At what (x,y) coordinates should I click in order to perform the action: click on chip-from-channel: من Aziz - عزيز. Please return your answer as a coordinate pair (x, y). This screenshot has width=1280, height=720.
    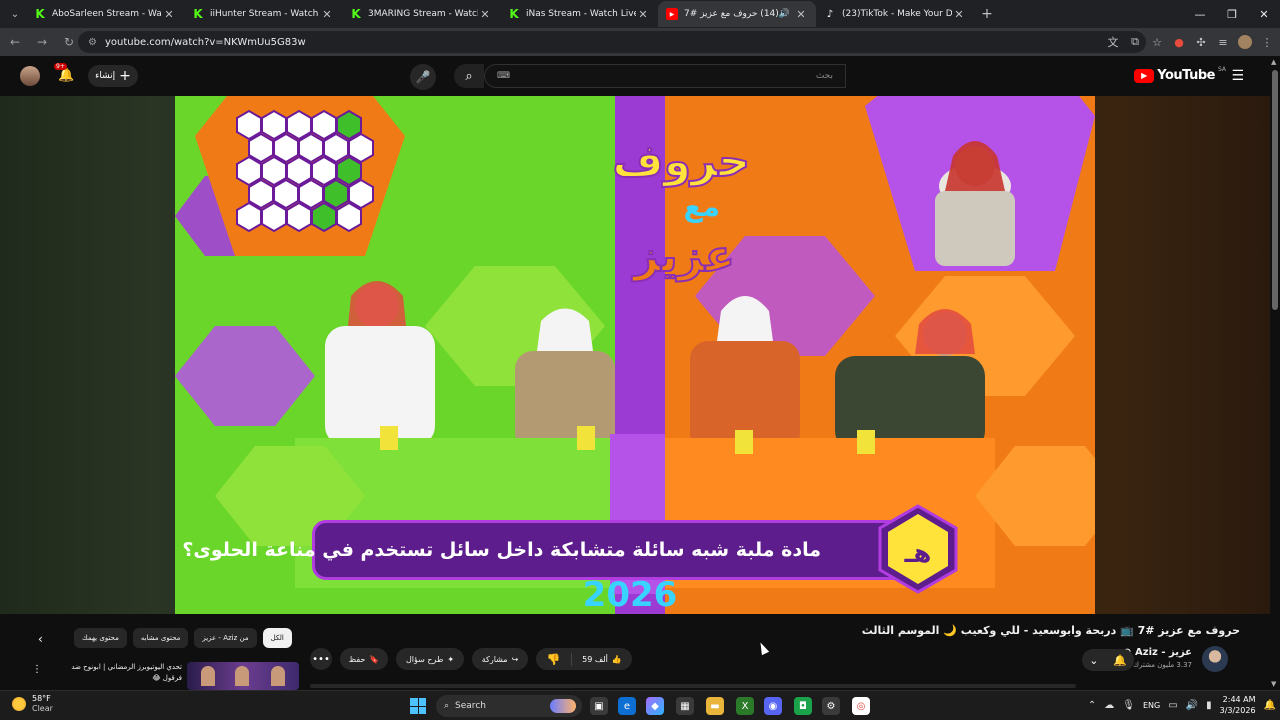
    Looking at the image, I should click on (225, 638).